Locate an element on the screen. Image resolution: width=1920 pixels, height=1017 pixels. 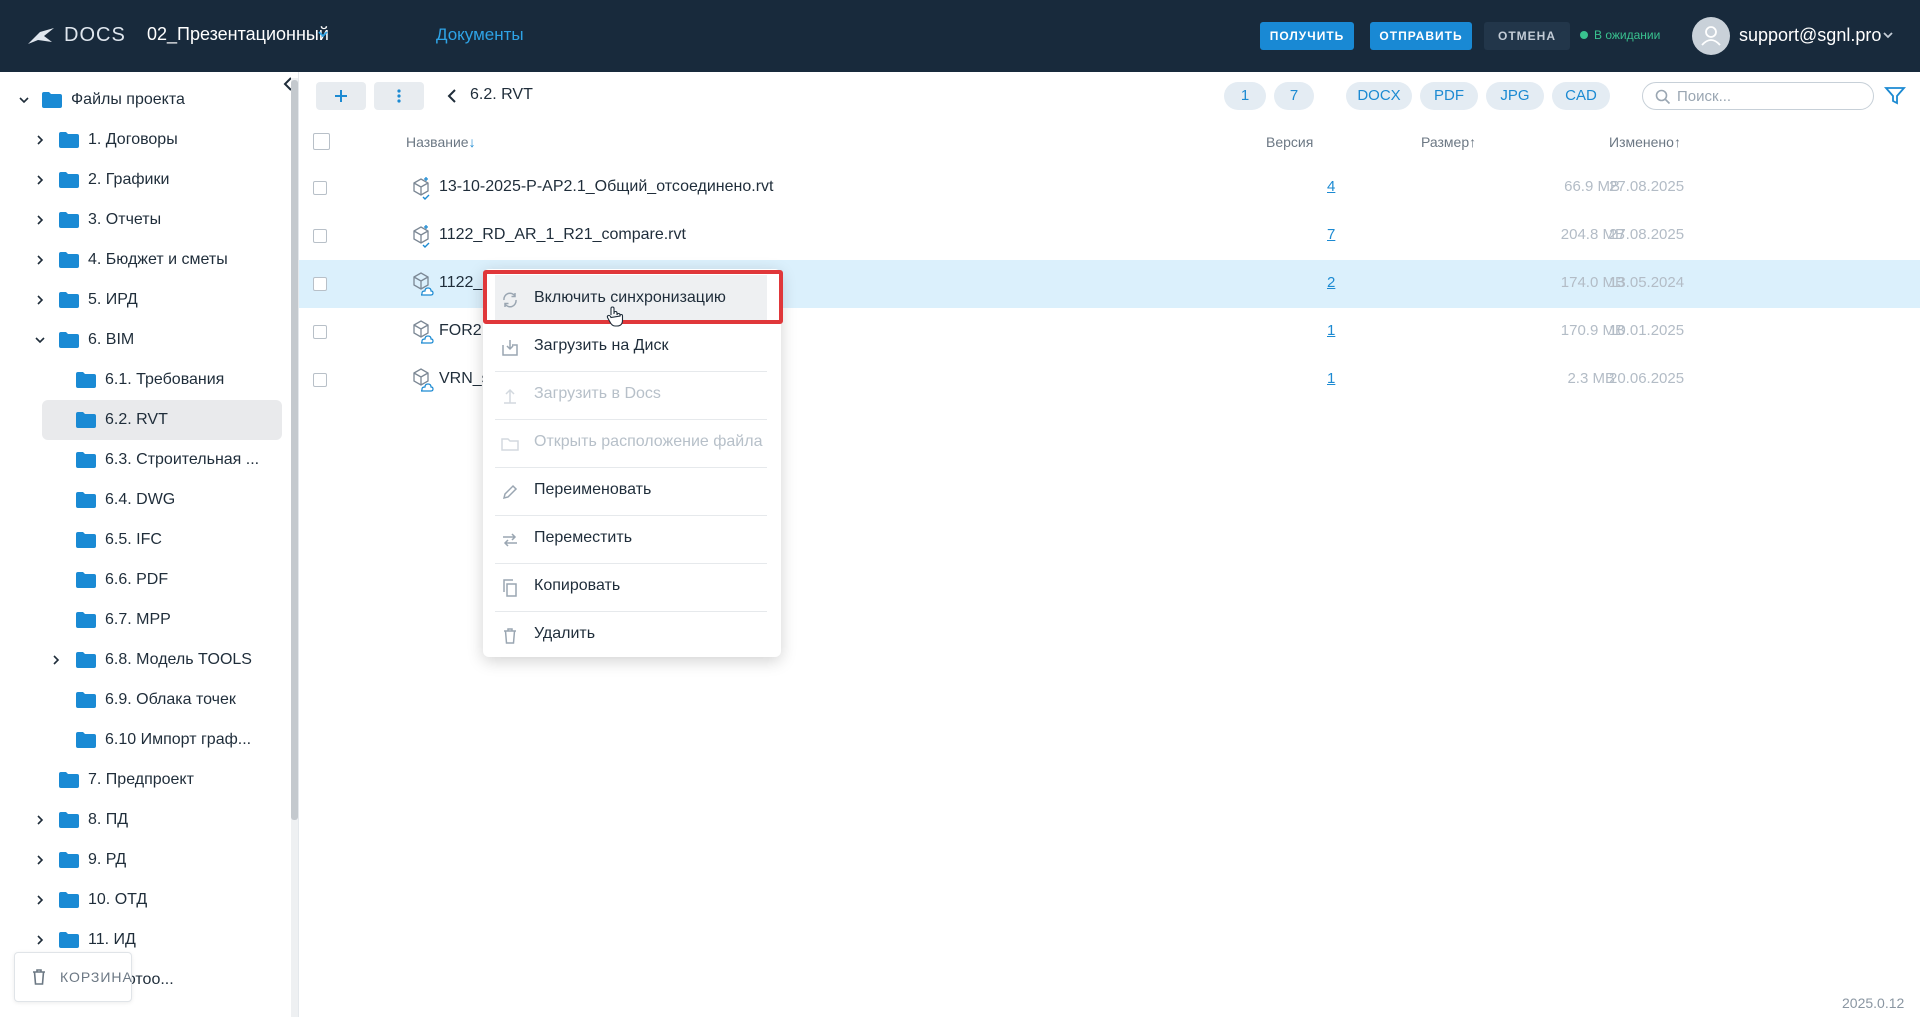
send-button: ОТПРАВИТЬ is located at coordinates (1421, 36).